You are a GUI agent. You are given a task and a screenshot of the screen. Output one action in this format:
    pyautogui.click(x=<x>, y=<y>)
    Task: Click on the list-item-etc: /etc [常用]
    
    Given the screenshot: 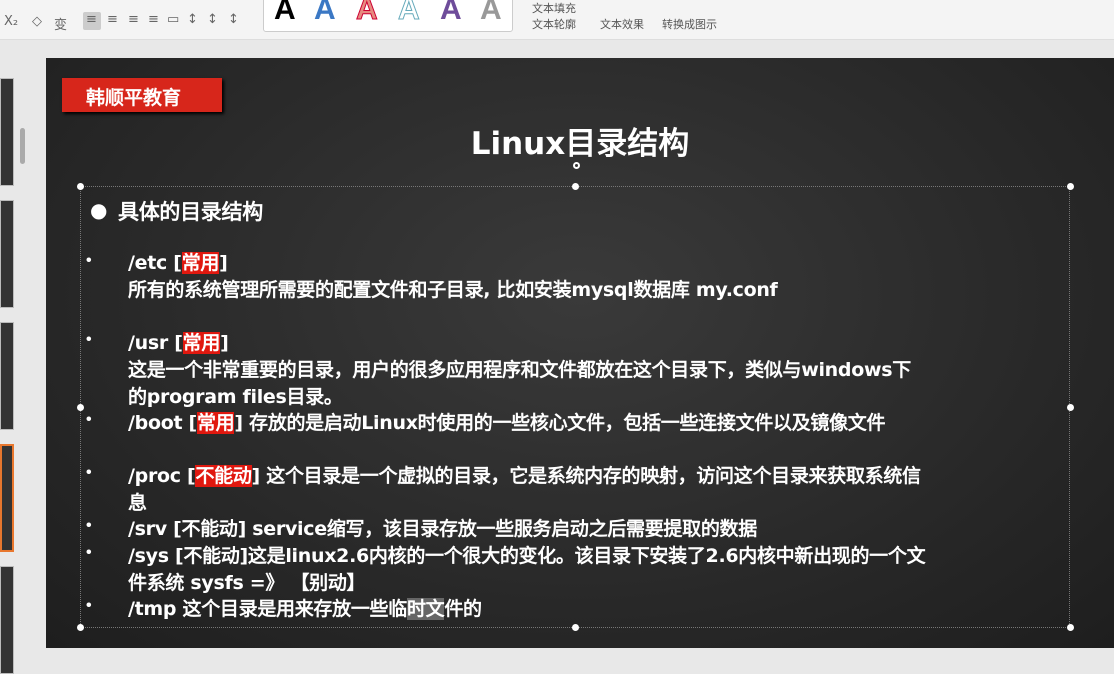 What is the action you would take?
    pyautogui.click(x=178, y=263)
    